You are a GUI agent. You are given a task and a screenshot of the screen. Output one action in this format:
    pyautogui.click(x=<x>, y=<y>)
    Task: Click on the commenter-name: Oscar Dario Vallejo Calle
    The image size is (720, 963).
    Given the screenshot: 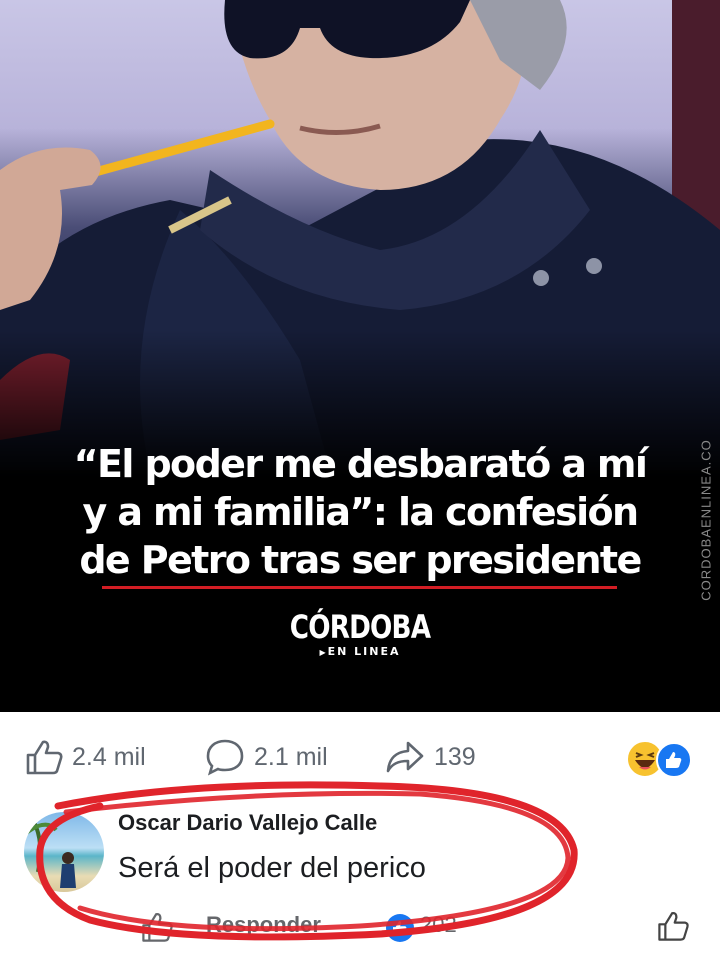 What is the action you would take?
    pyautogui.click(x=247, y=823)
    